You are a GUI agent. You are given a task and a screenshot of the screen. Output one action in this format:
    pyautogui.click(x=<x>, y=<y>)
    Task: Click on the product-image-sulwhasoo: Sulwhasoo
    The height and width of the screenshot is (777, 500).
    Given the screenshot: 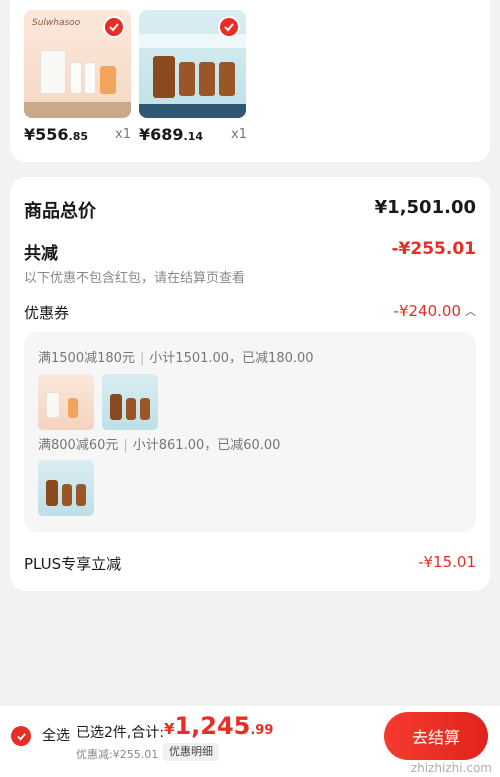 What is the action you would take?
    pyautogui.click(x=77, y=64)
    